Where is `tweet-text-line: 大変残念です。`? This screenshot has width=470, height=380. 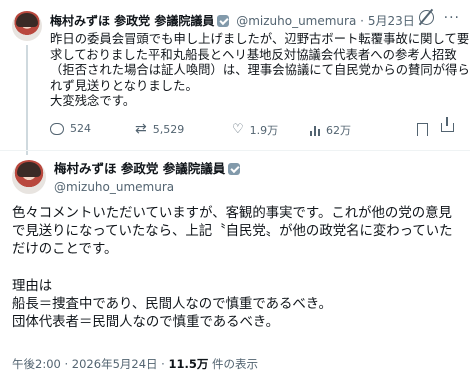 tweet-text-line: 大変残念です。 is located at coordinates (93, 101).